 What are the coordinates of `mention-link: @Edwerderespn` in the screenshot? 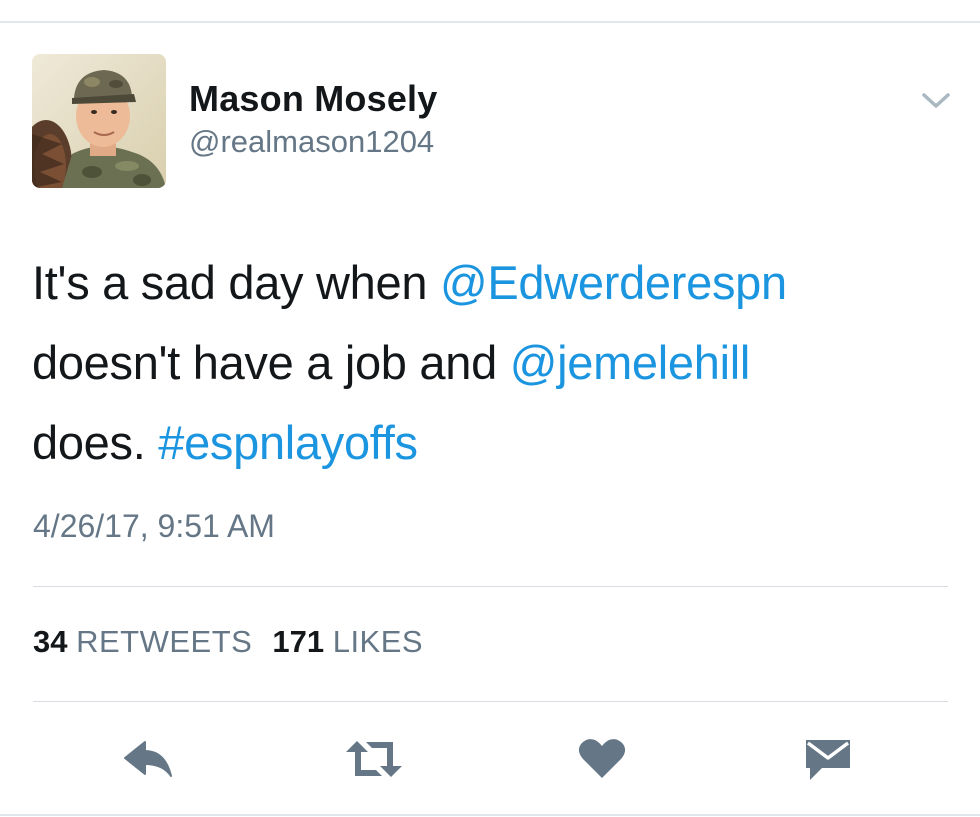 It's located at (613, 282).